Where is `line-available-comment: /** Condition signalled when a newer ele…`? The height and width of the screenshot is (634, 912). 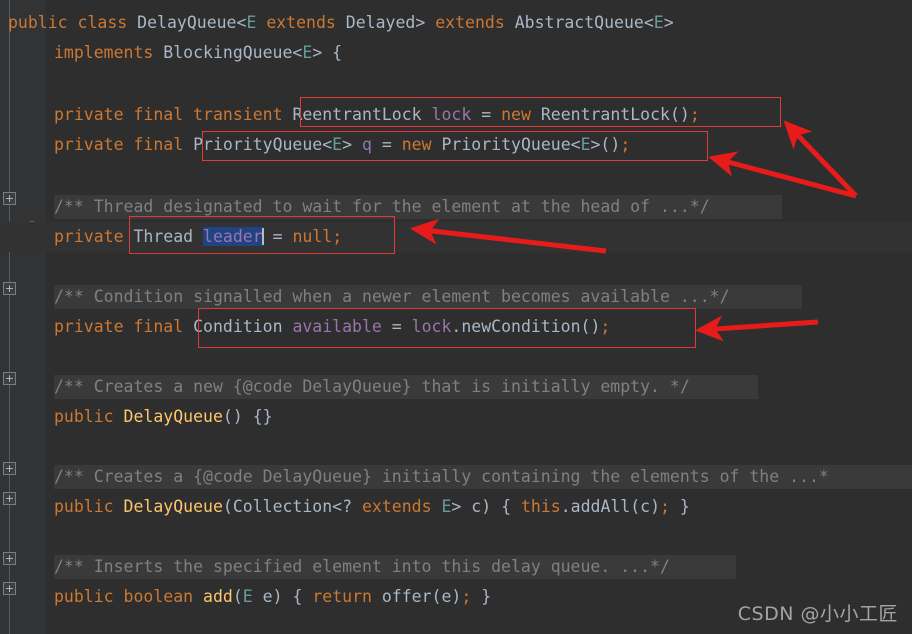
line-available-comment: /** Condition signalled when a newer ele… is located at coordinates (392, 297).